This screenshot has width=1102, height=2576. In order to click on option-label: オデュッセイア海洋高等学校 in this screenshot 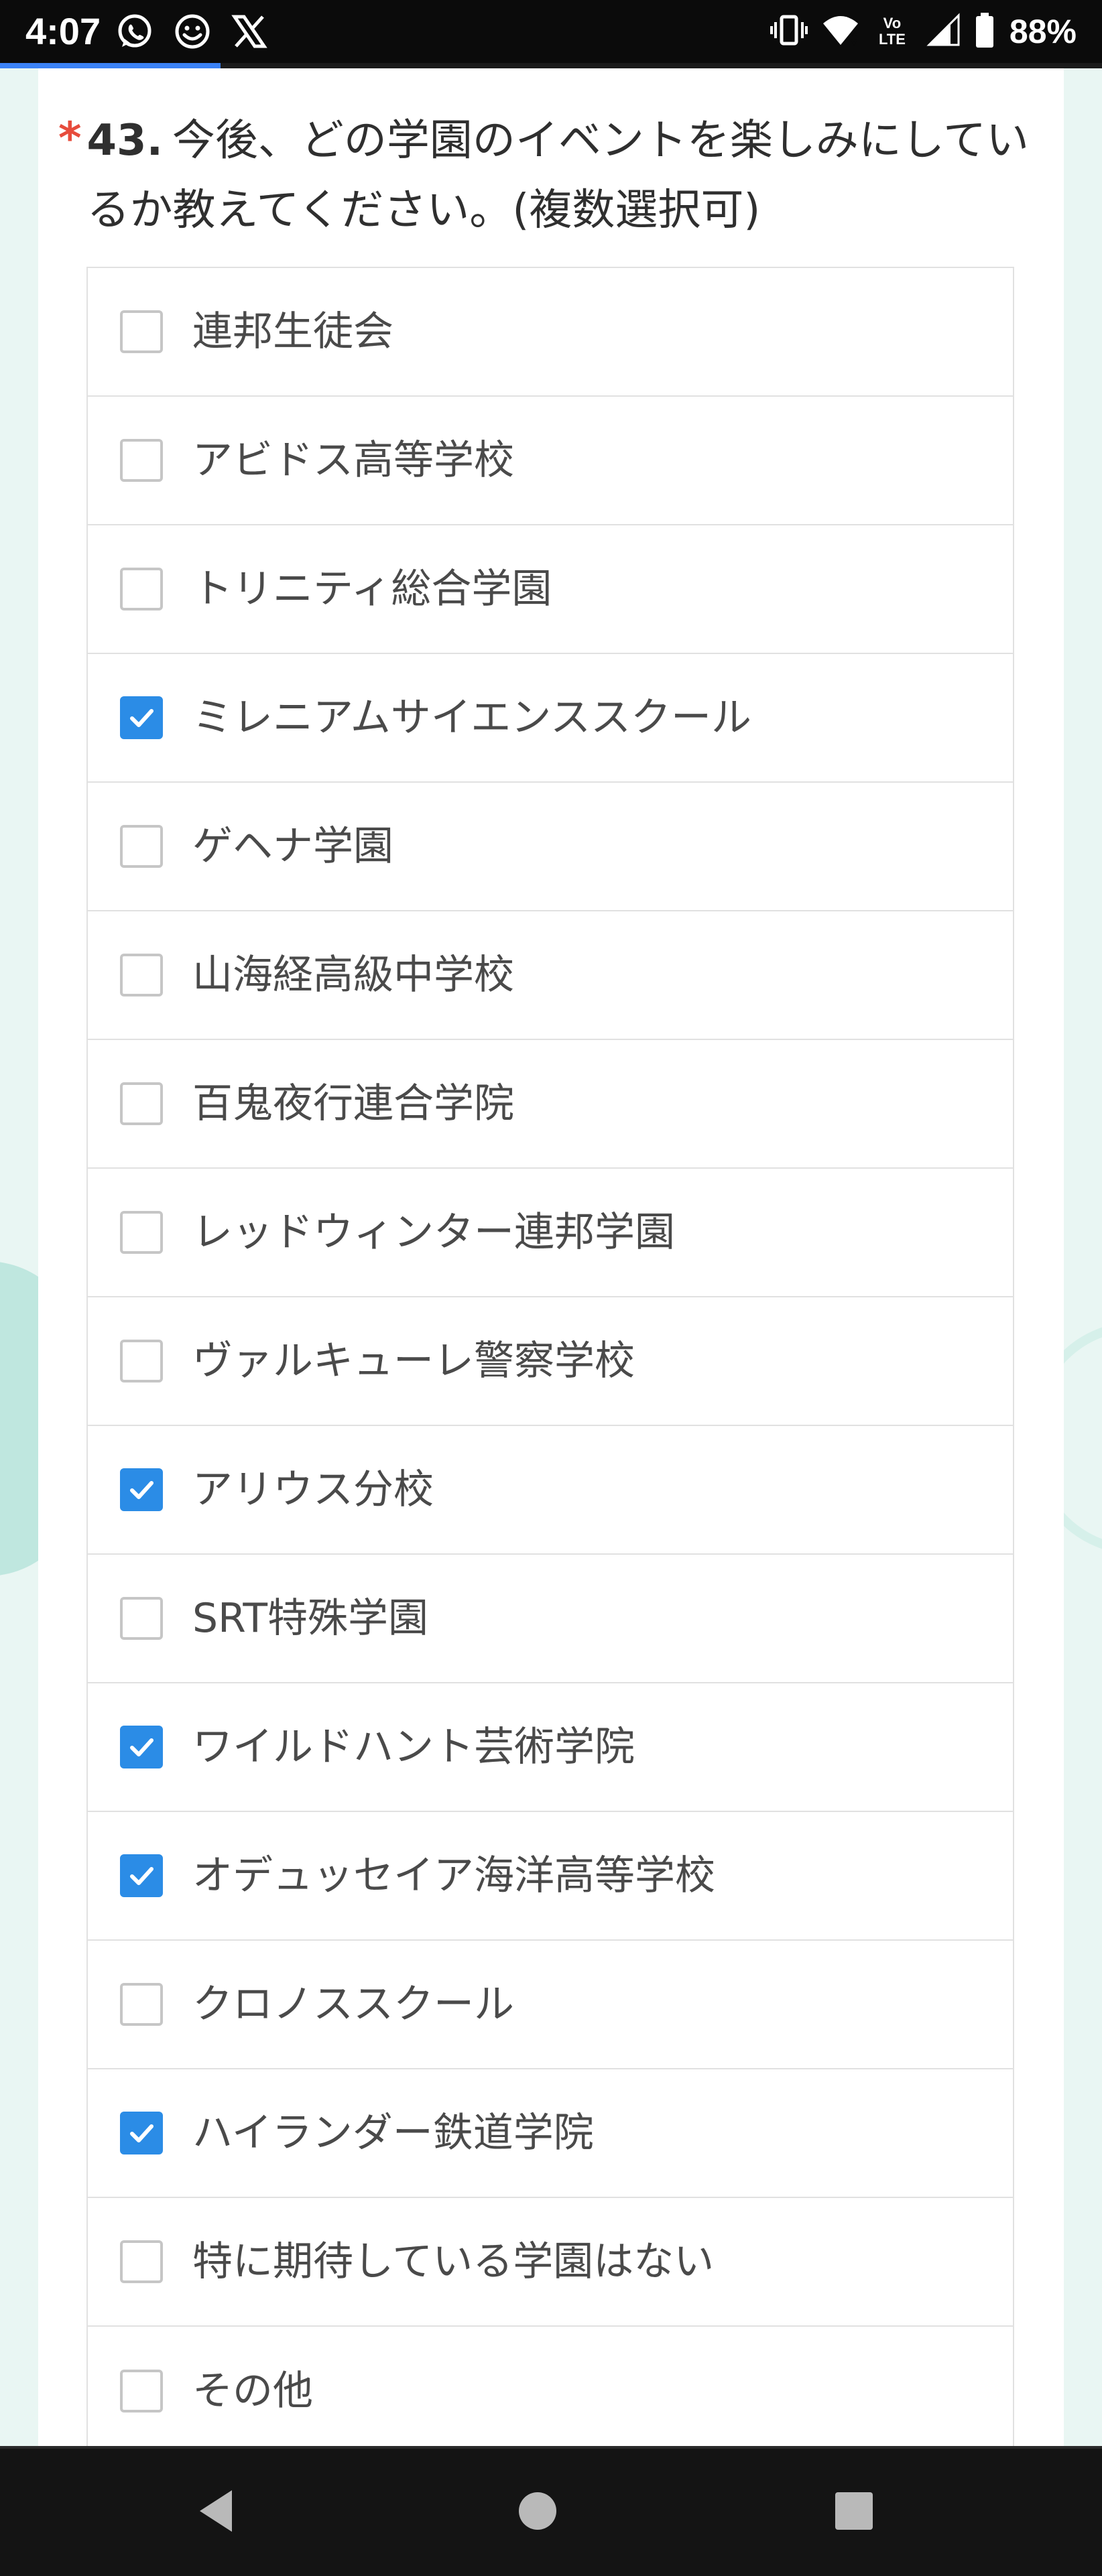, I will do `click(453, 1875)`.